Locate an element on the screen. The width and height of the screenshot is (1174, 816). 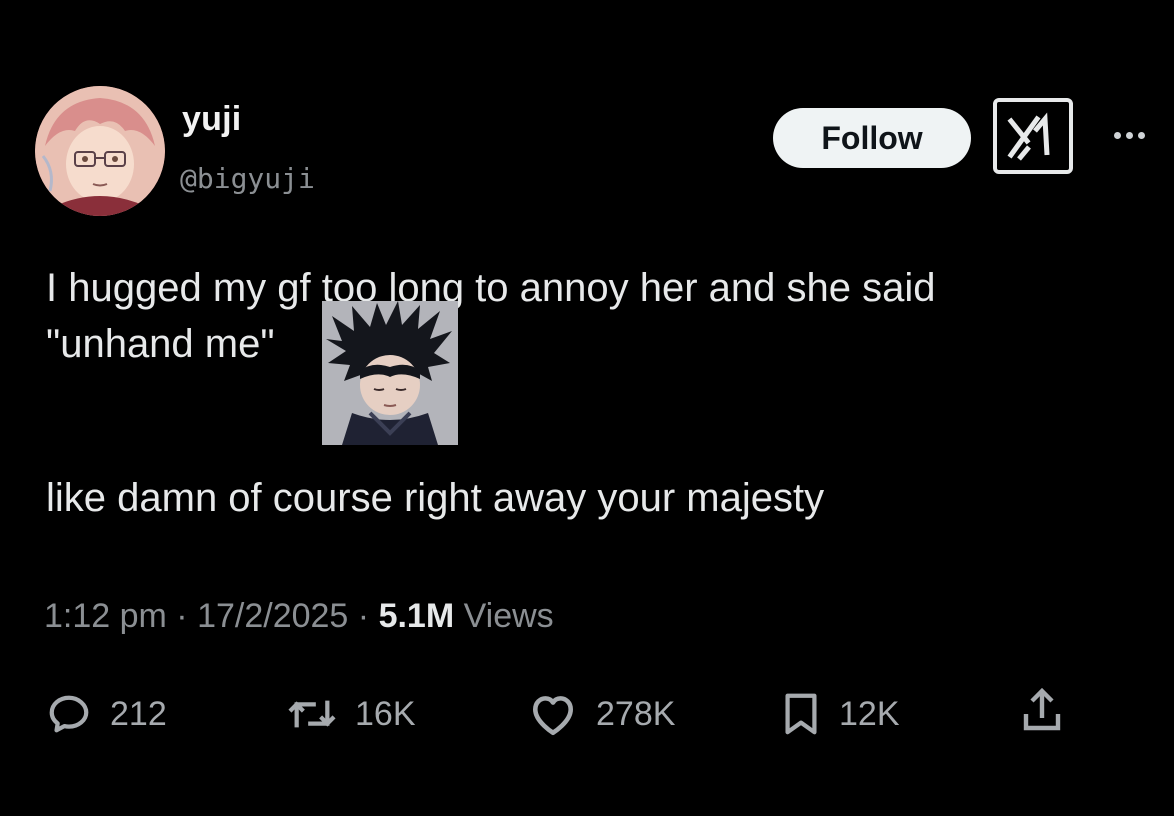
anime-sticker-image is located at coordinates (390, 373).